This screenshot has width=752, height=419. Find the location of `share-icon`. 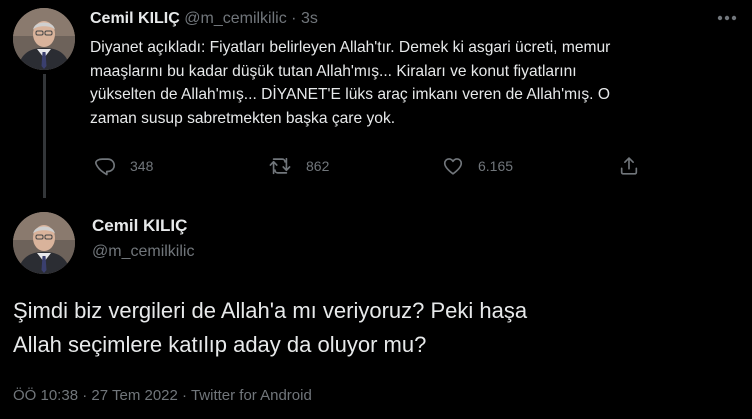

share-icon is located at coordinates (629, 166).